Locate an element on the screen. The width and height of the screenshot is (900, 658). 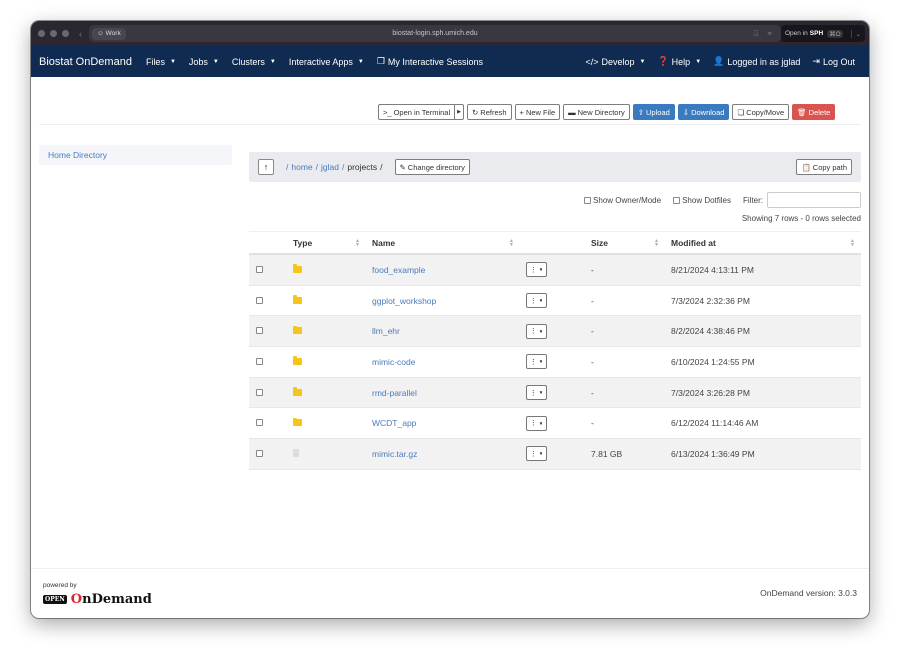
change-directory-button: ✎ Change directory is located at coordinates (432, 167).